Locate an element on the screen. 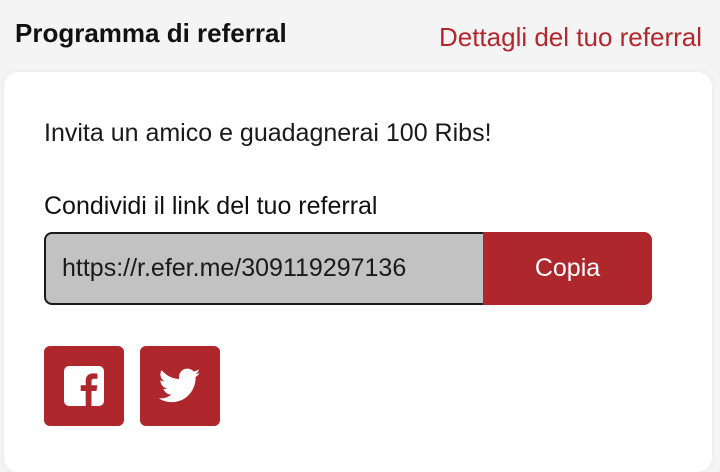  facebook-share-button is located at coordinates (84, 386).